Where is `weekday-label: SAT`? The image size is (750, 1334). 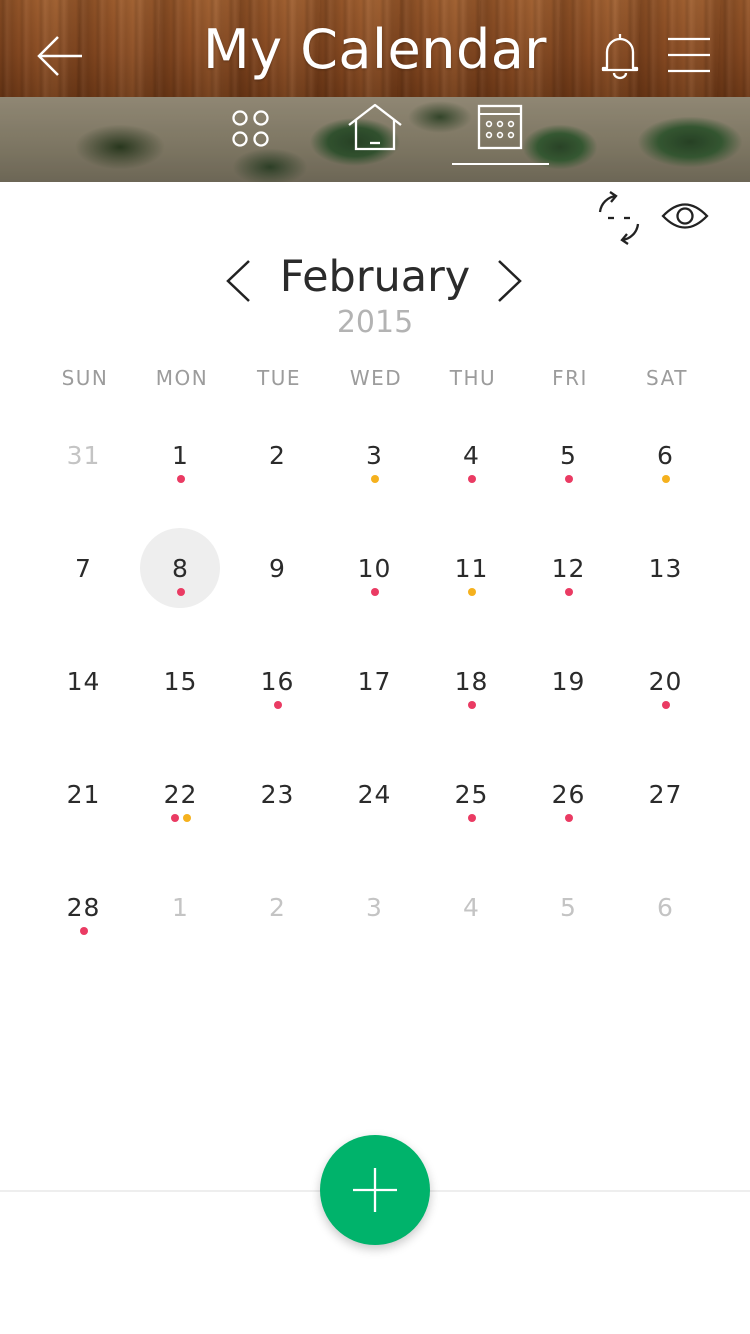
weekday-label: SAT is located at coordinates (667, 378).